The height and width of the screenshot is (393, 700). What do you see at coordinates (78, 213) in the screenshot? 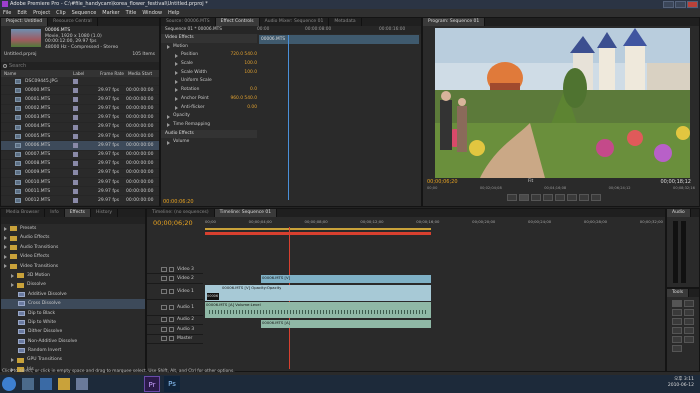
I see `tab-effects: Effects` at bounding box center [78, 213].